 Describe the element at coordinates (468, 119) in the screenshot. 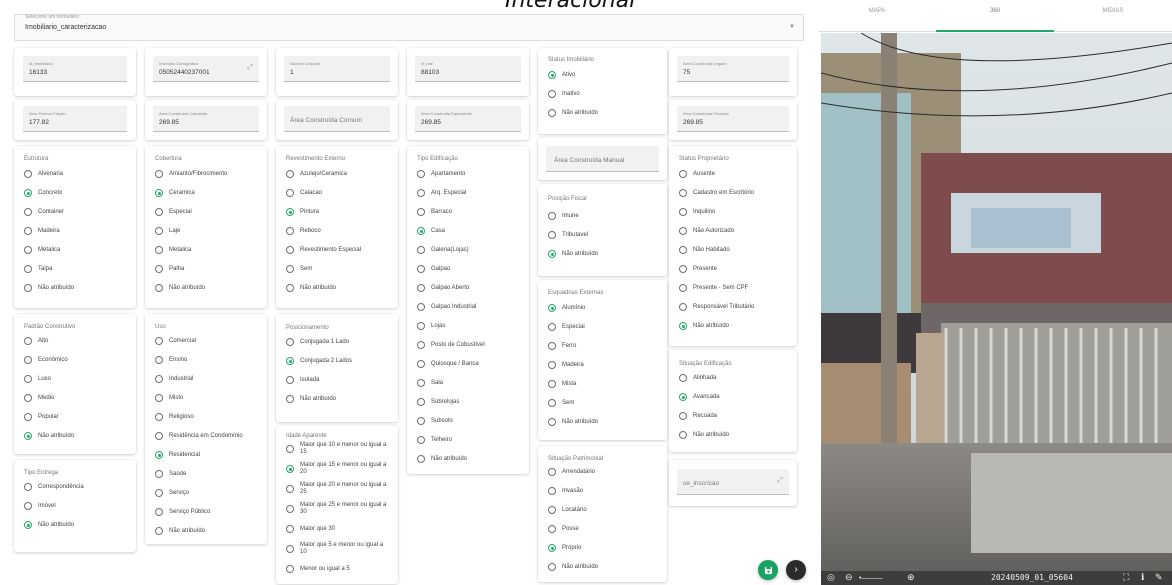

I see `area-equivalente-field: Área Construída Equivalente 269.85` at that location.